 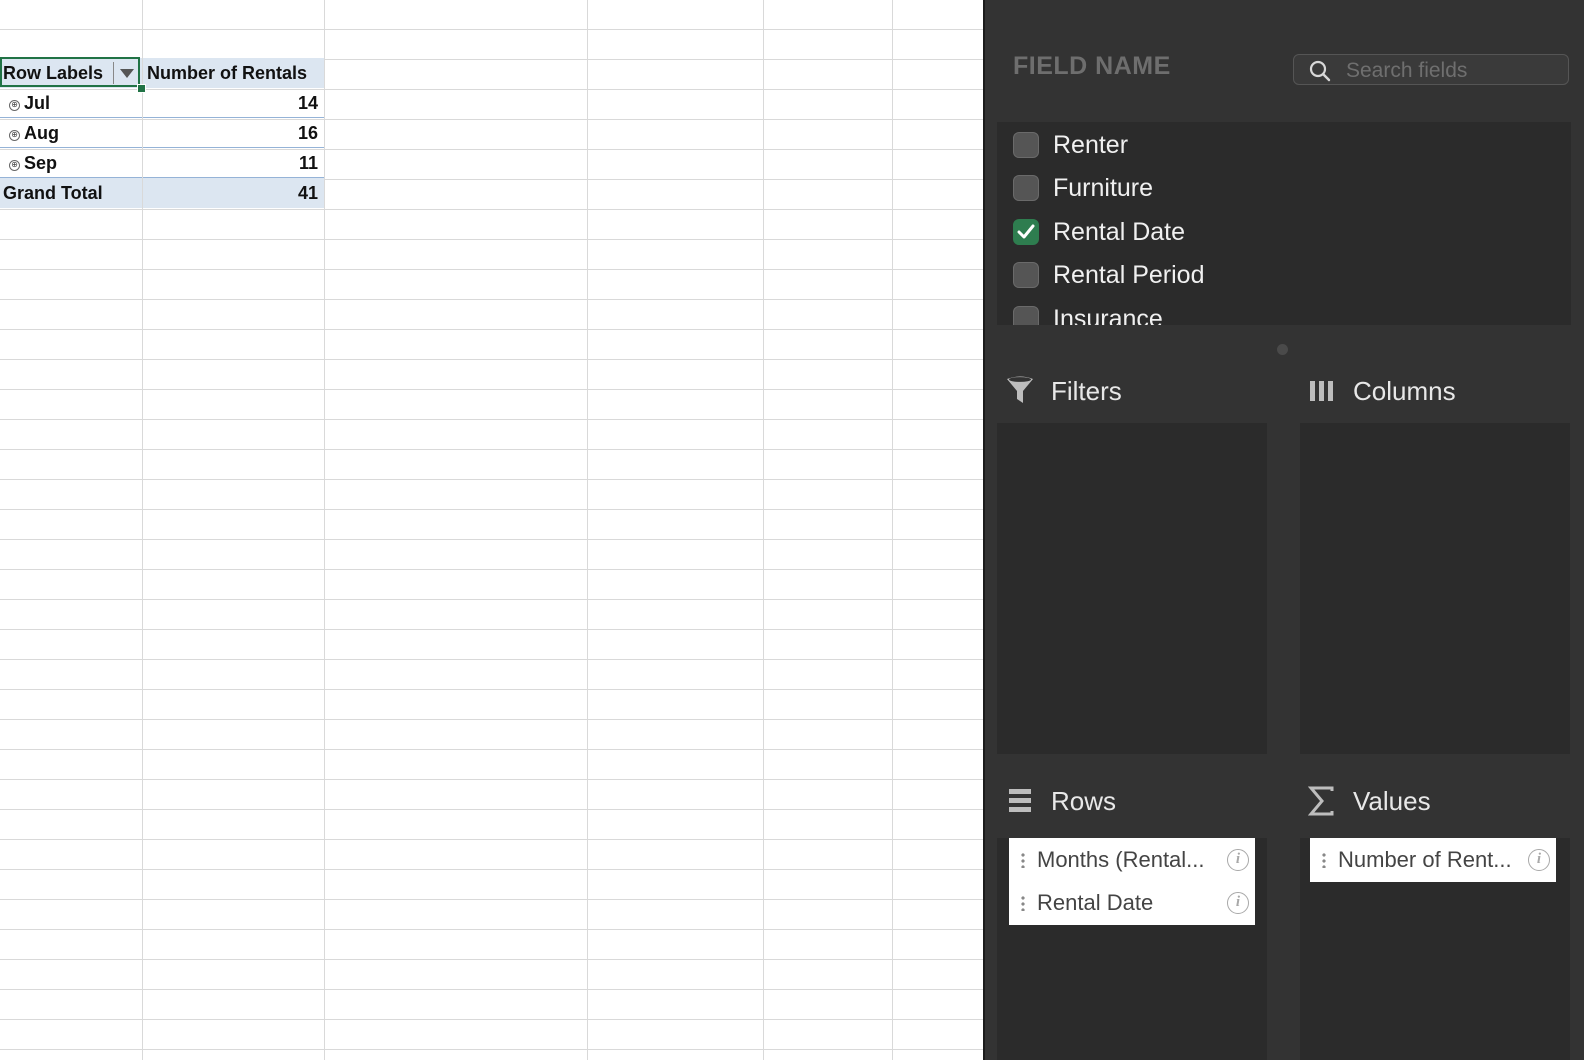 I want to click on checkmark-icon, so click(x=1026, y=231).